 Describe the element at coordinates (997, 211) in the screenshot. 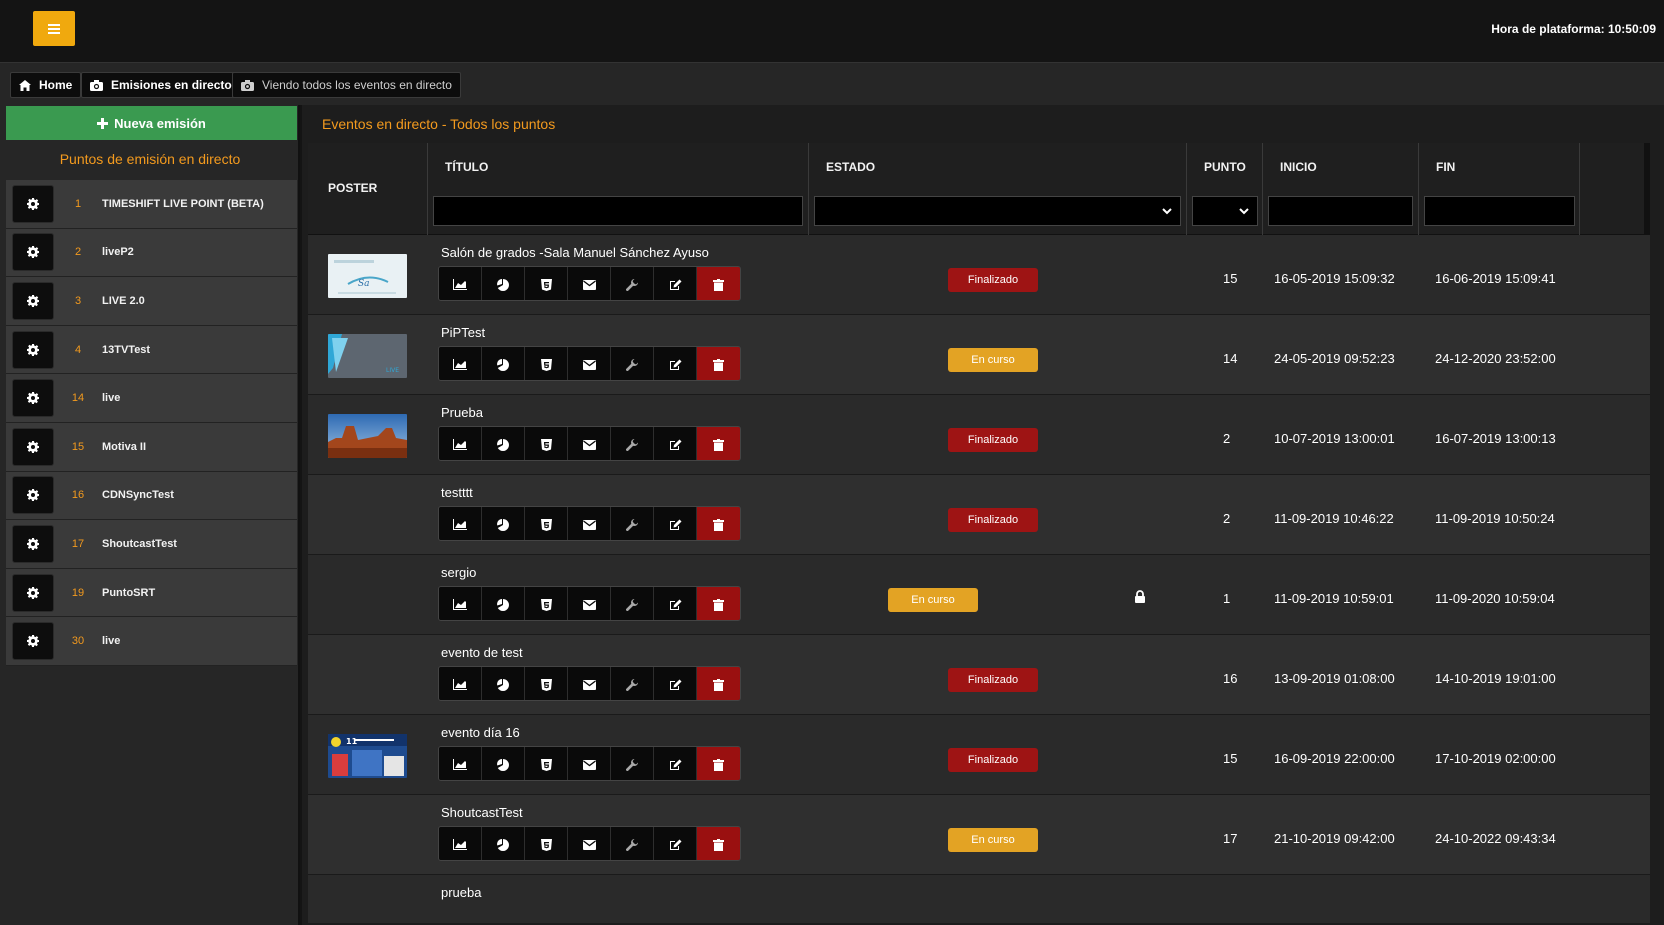

I see `state-filter-select` at that location.